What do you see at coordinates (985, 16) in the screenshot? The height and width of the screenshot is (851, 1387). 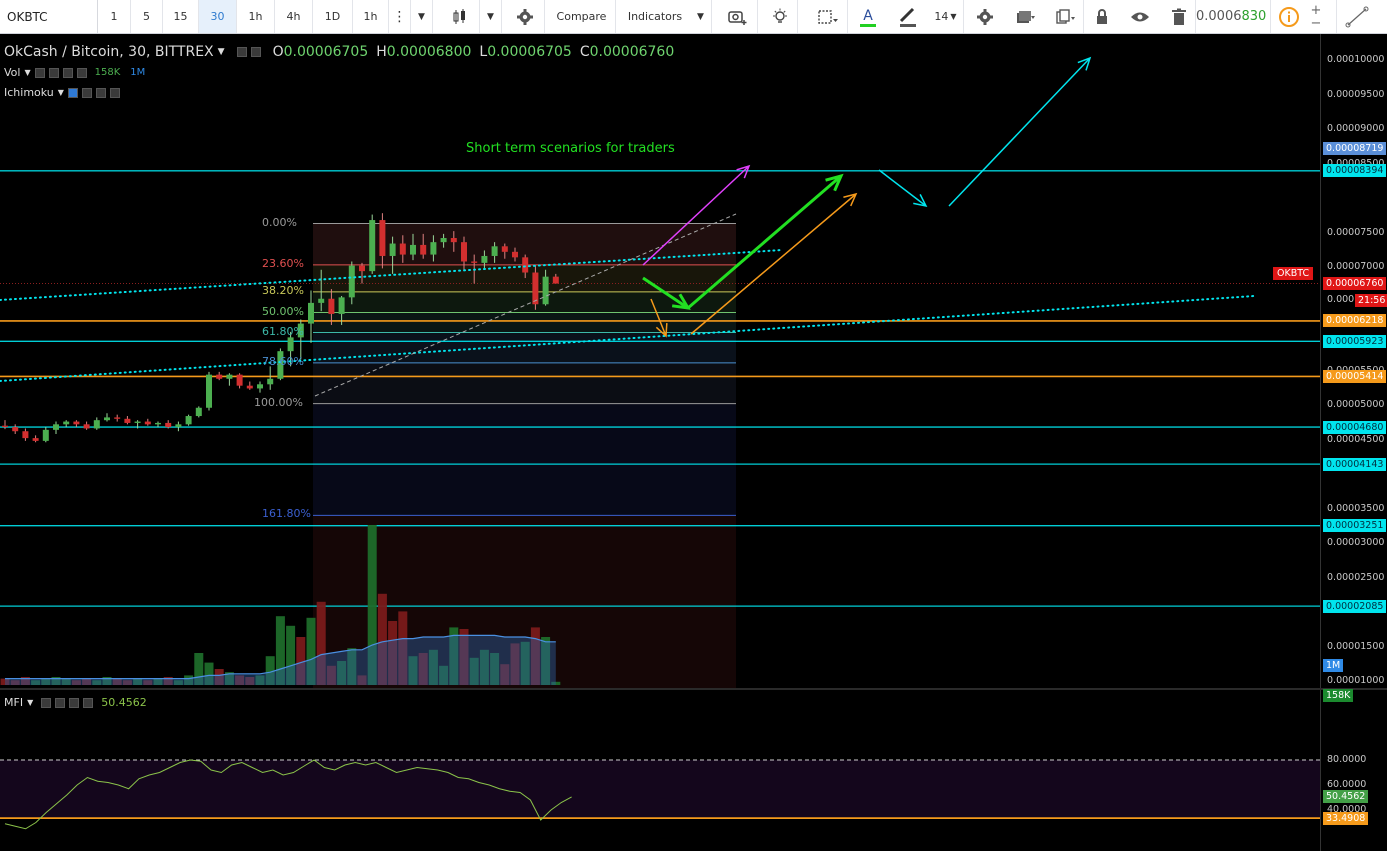 I see `drawing-settings-button` at bounding box center [985, 16].